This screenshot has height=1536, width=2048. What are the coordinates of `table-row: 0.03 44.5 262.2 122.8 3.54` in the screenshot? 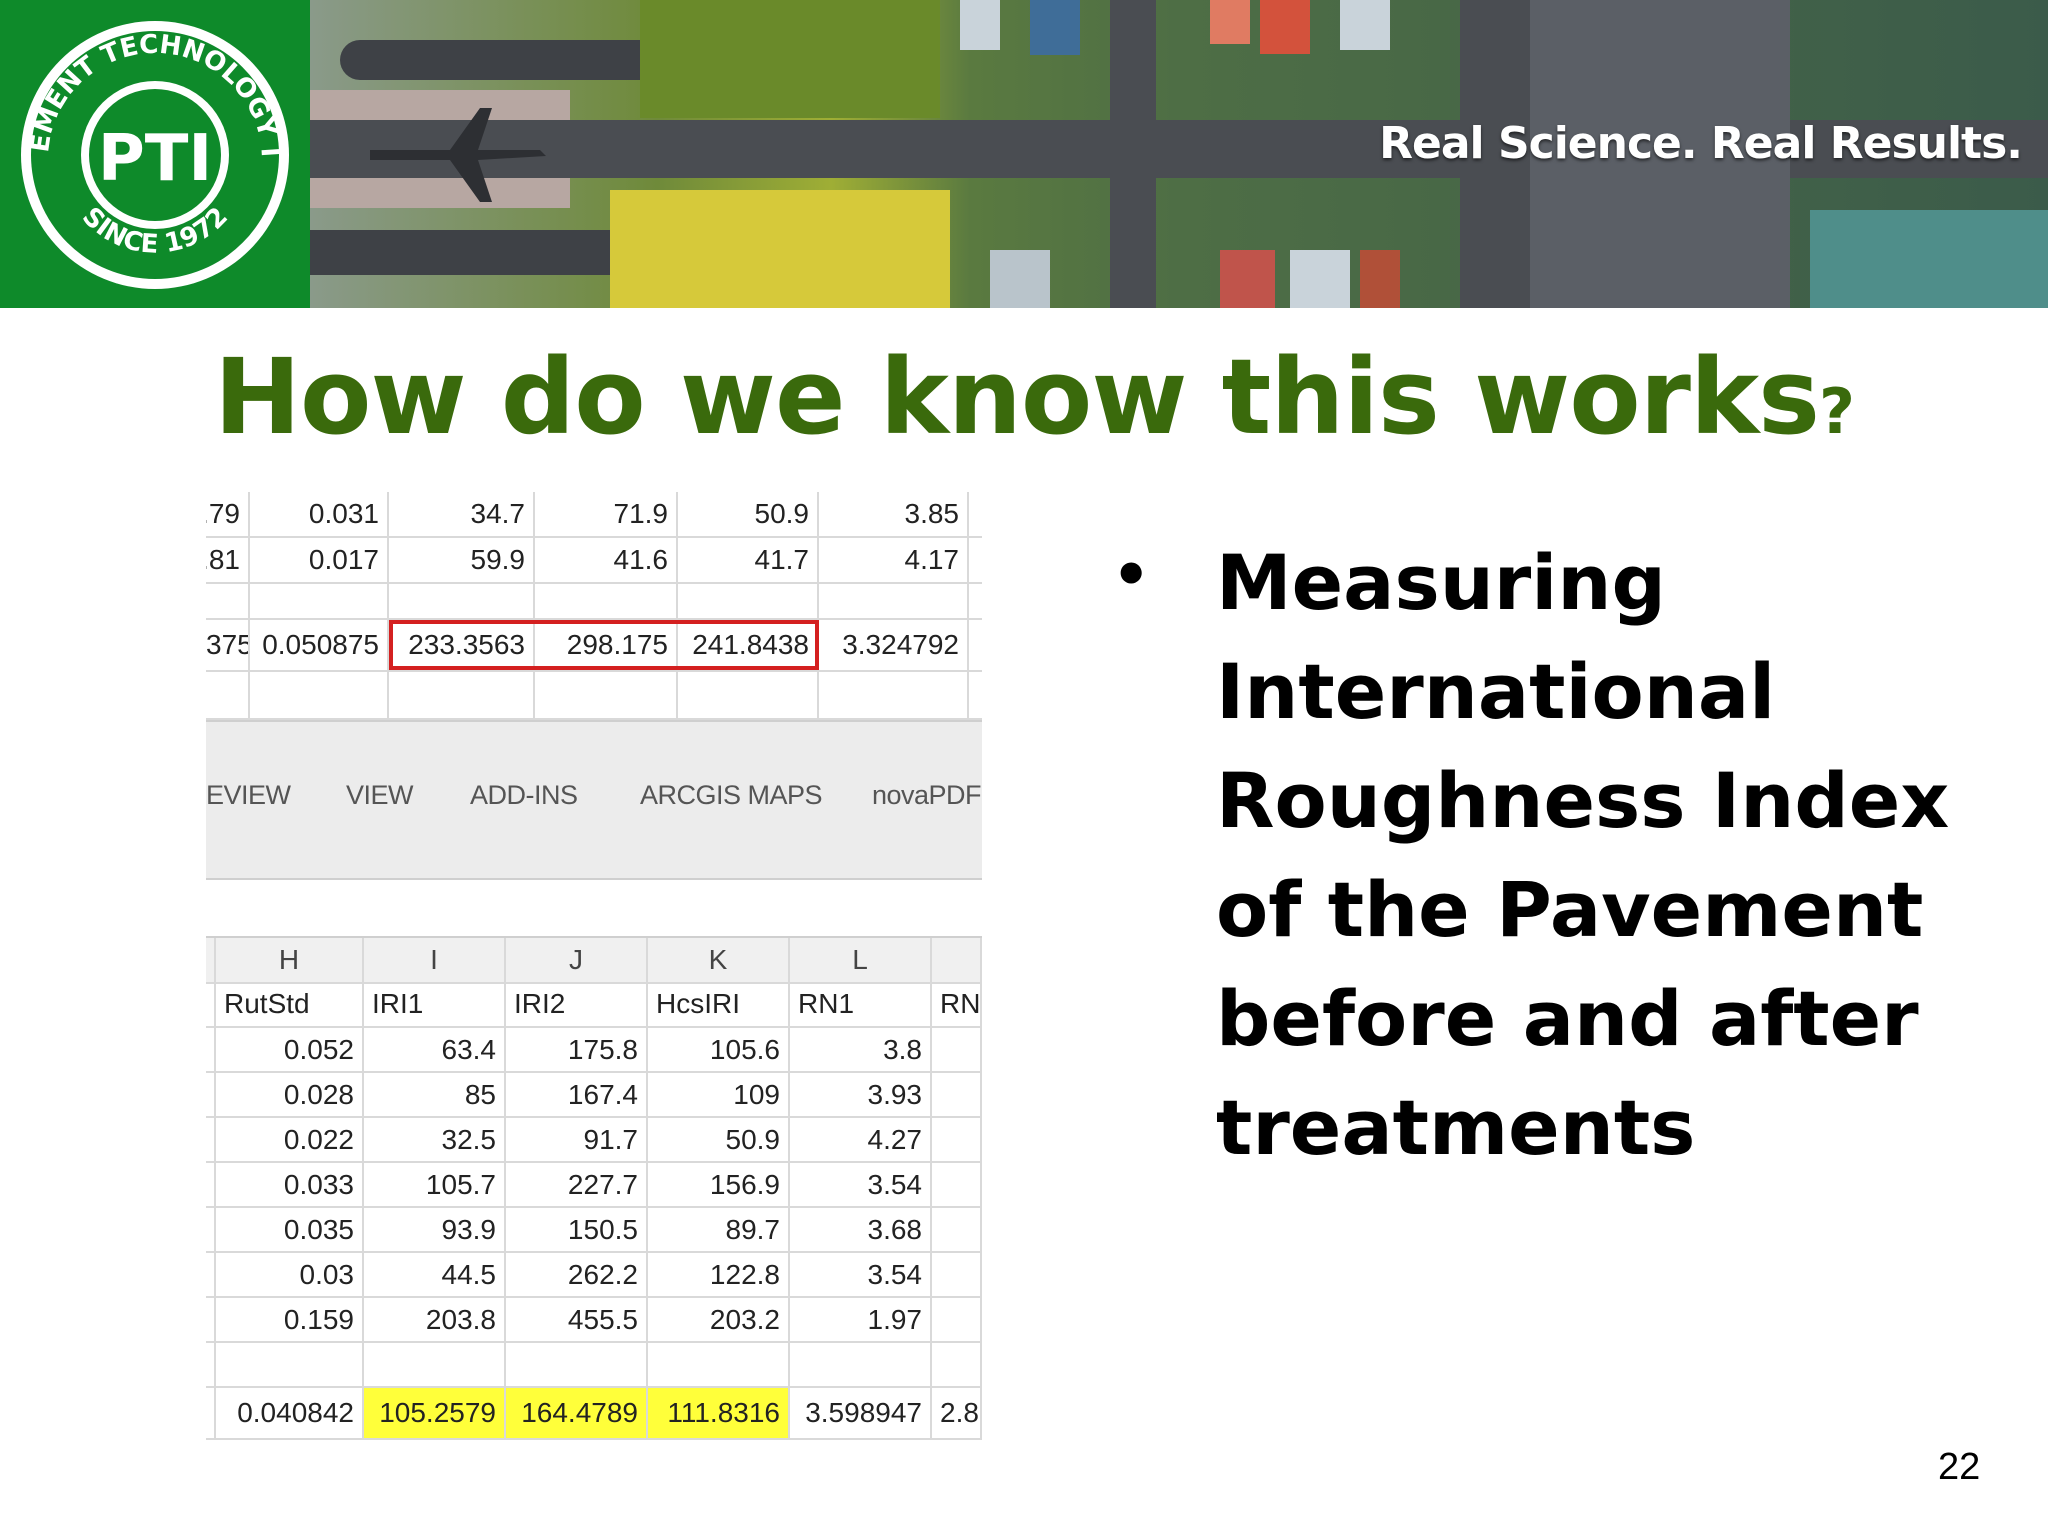 It's located at (594, 1275).